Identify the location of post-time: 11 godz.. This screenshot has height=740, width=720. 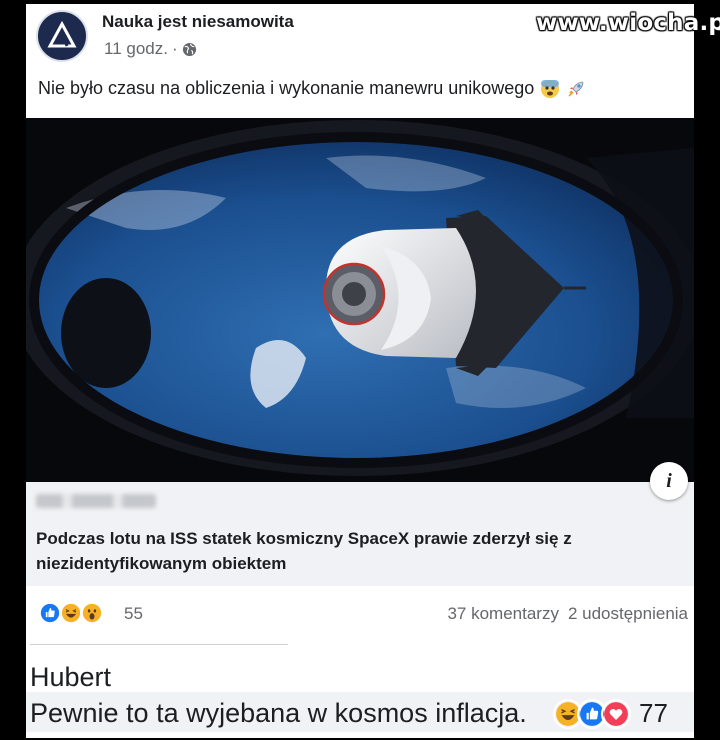
(136, 49).